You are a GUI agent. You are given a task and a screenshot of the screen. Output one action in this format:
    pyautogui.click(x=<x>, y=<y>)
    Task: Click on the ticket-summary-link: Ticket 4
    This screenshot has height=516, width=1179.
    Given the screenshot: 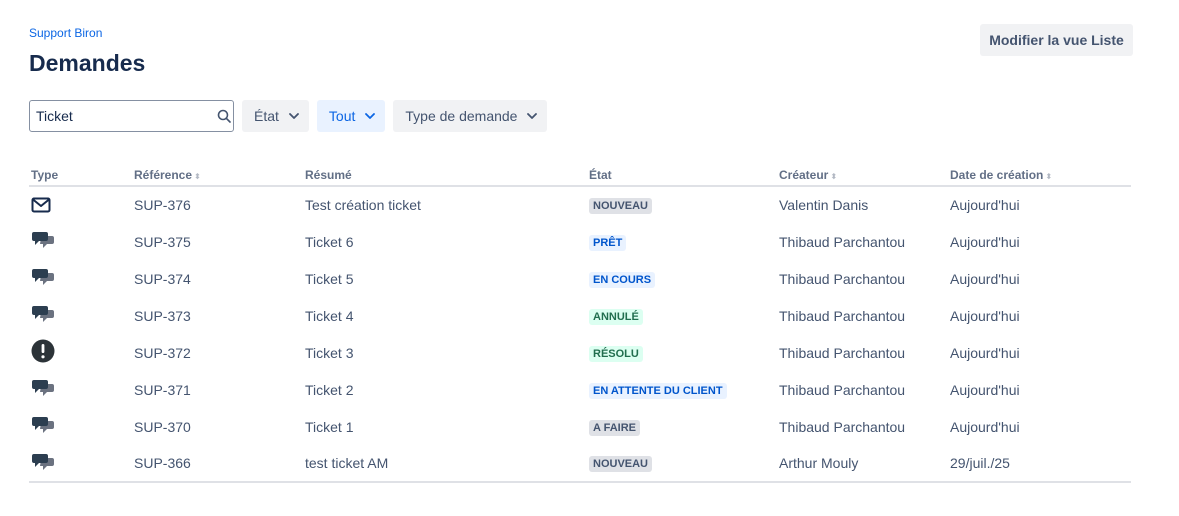 What is the action you would take?
    pyautogui.click(x=329, y=316)
    